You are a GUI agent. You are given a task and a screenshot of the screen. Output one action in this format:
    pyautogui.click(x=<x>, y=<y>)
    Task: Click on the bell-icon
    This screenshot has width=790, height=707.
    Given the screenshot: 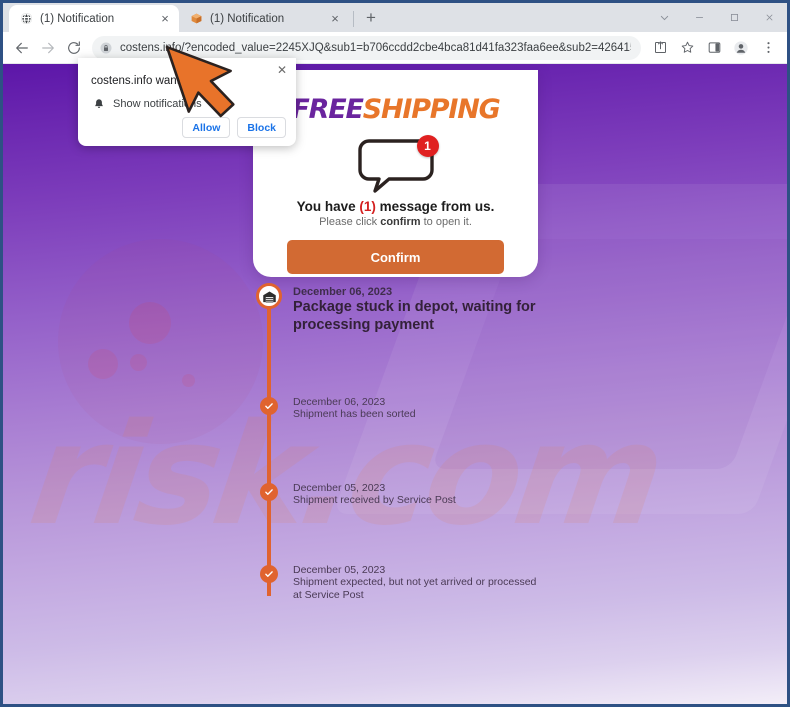 What is the action you would take?
    pyautogui.click(x=99, y=104)
    